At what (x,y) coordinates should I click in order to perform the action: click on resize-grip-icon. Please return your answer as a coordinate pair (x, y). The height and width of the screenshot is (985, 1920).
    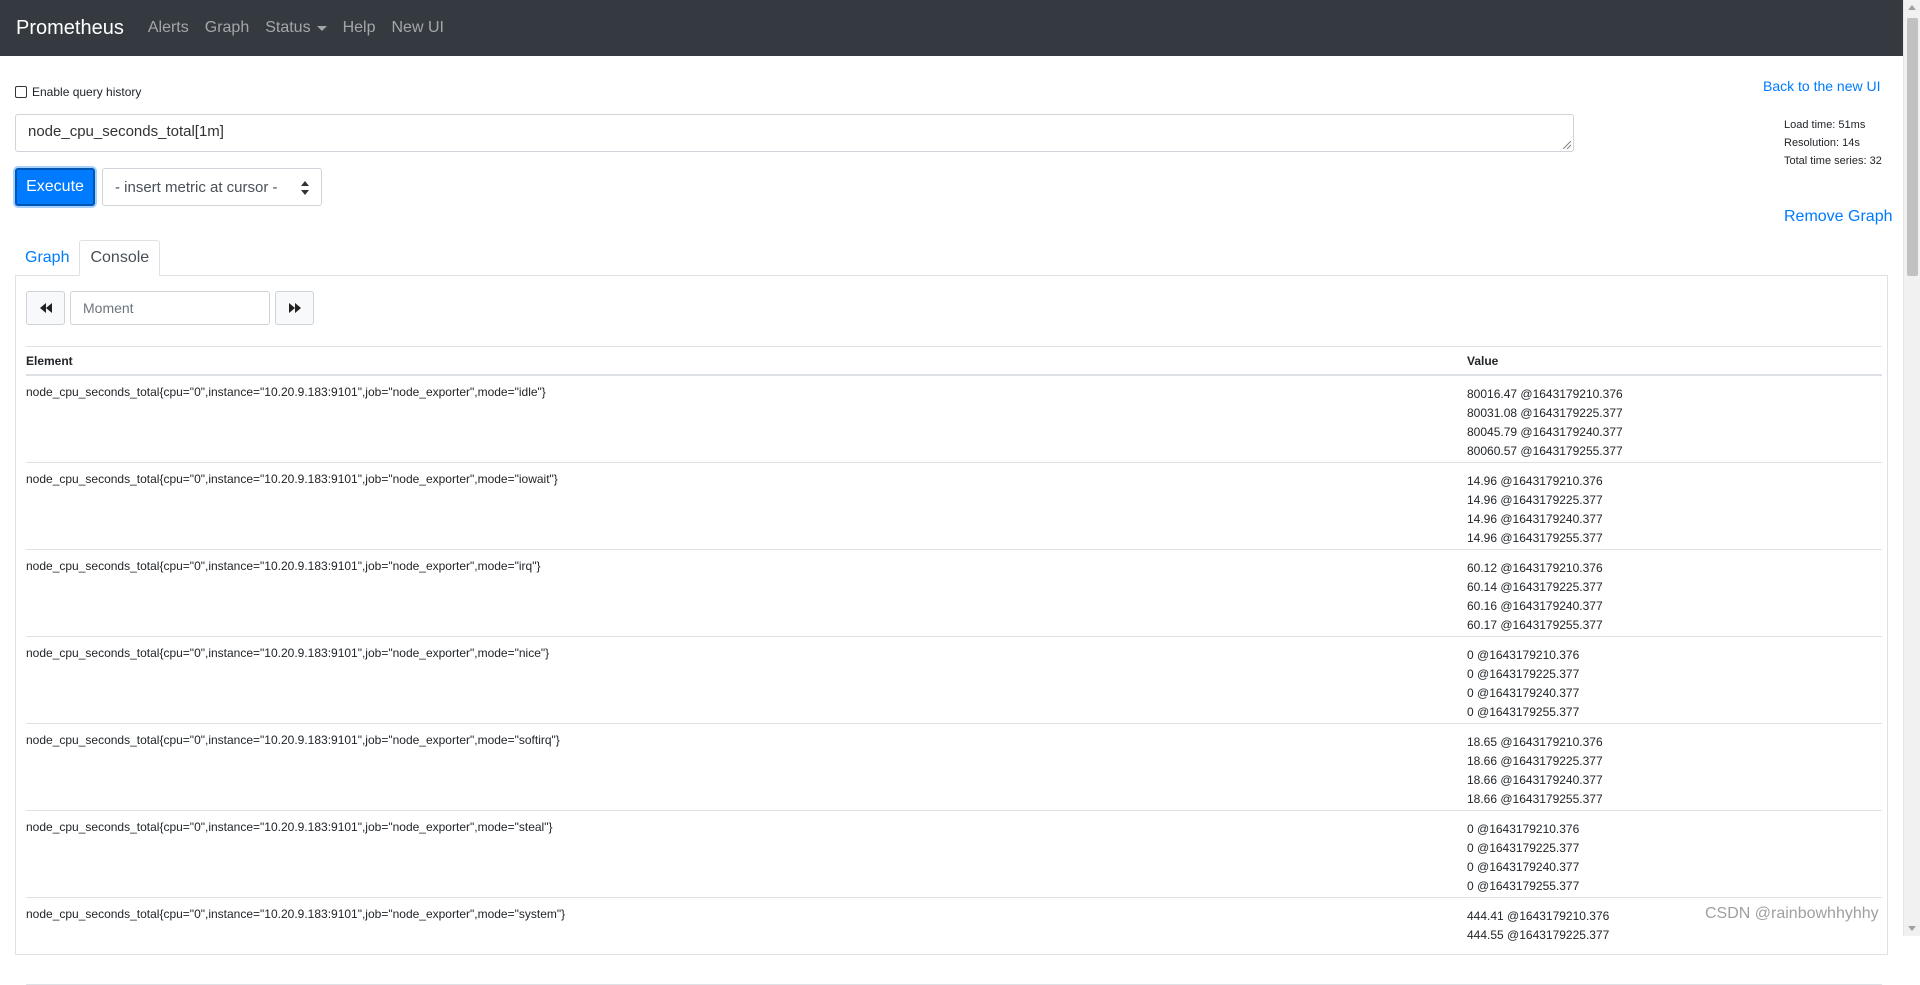
    Looking at the image, I should click on (1567, 145).